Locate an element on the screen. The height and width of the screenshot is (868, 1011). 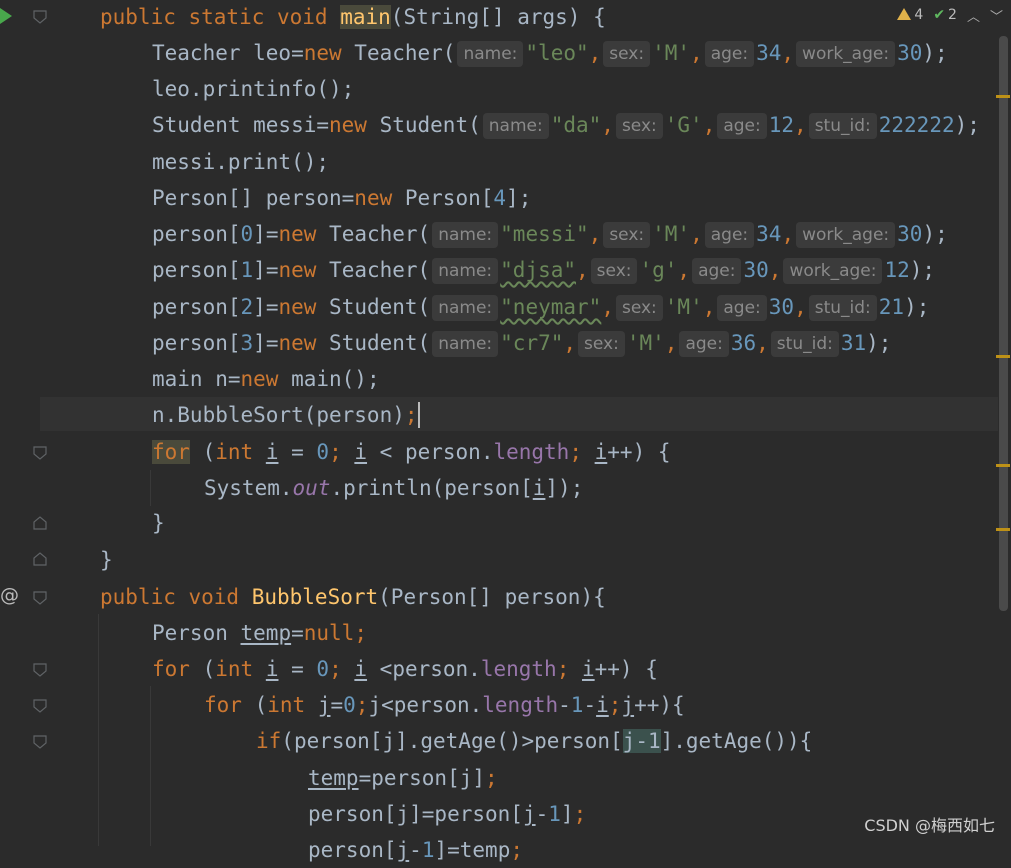
text-caret is located at coordinates (418, 415).